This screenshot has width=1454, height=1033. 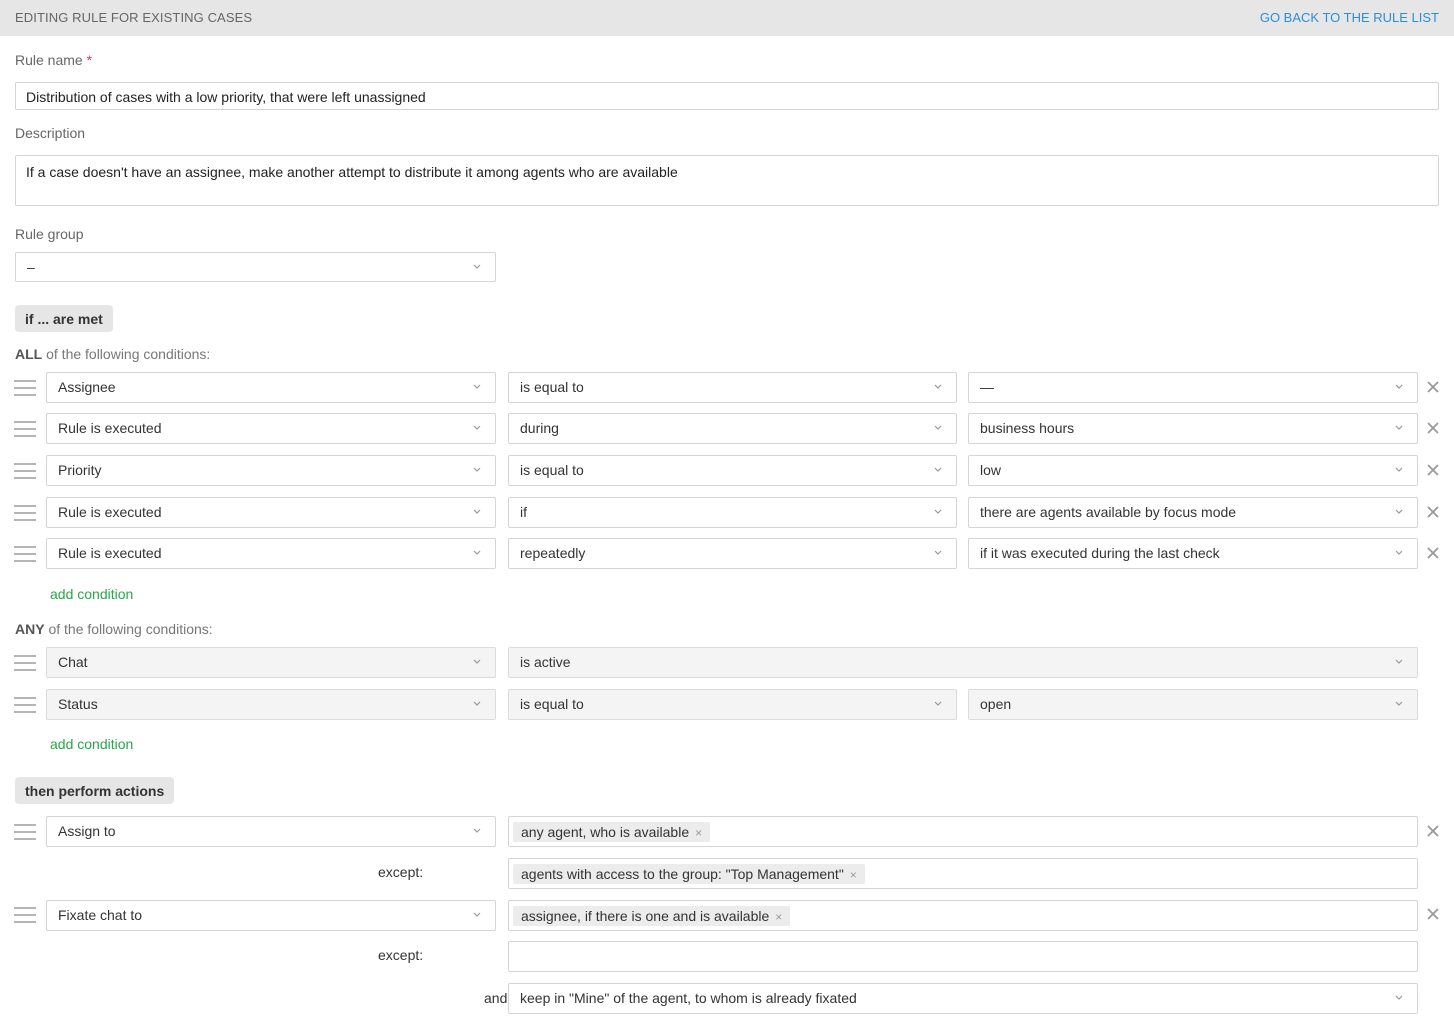 What do you see at coordinates (271, 704) in the screenshot?
I see `any-condition-field-select: Status` at bounding box center [271, 704].